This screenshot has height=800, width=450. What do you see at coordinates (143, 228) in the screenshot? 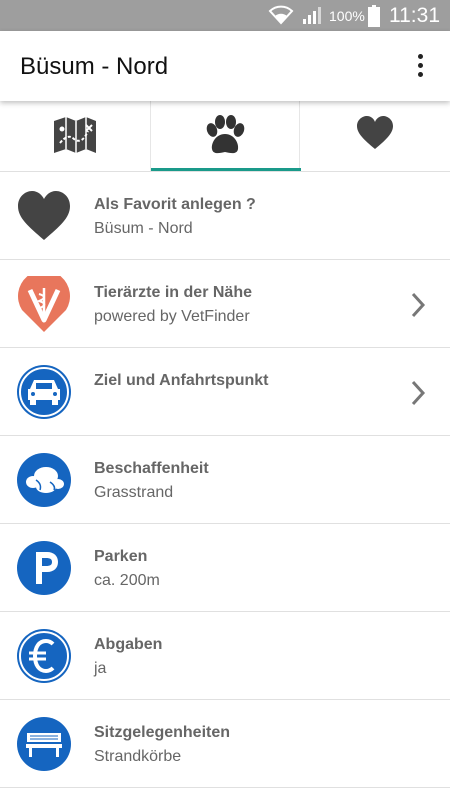
I see `list-item-subtitle: Büsum - Nord` at bounding box center [143, 228].